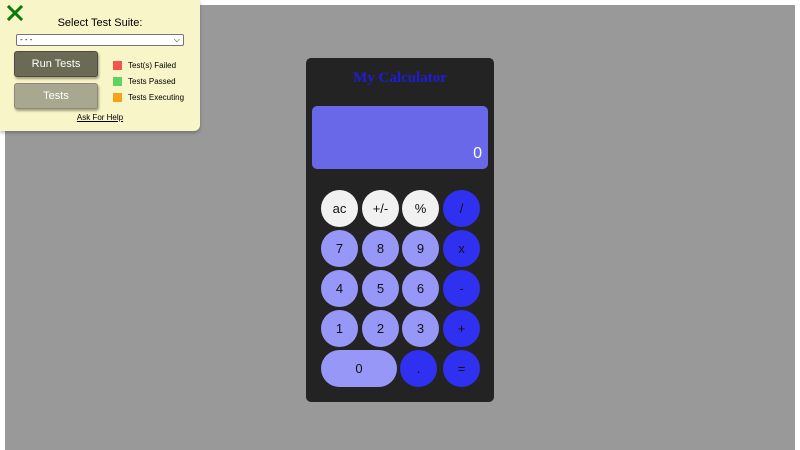  I want to click on tests-button: Tests, so click(56, 96).